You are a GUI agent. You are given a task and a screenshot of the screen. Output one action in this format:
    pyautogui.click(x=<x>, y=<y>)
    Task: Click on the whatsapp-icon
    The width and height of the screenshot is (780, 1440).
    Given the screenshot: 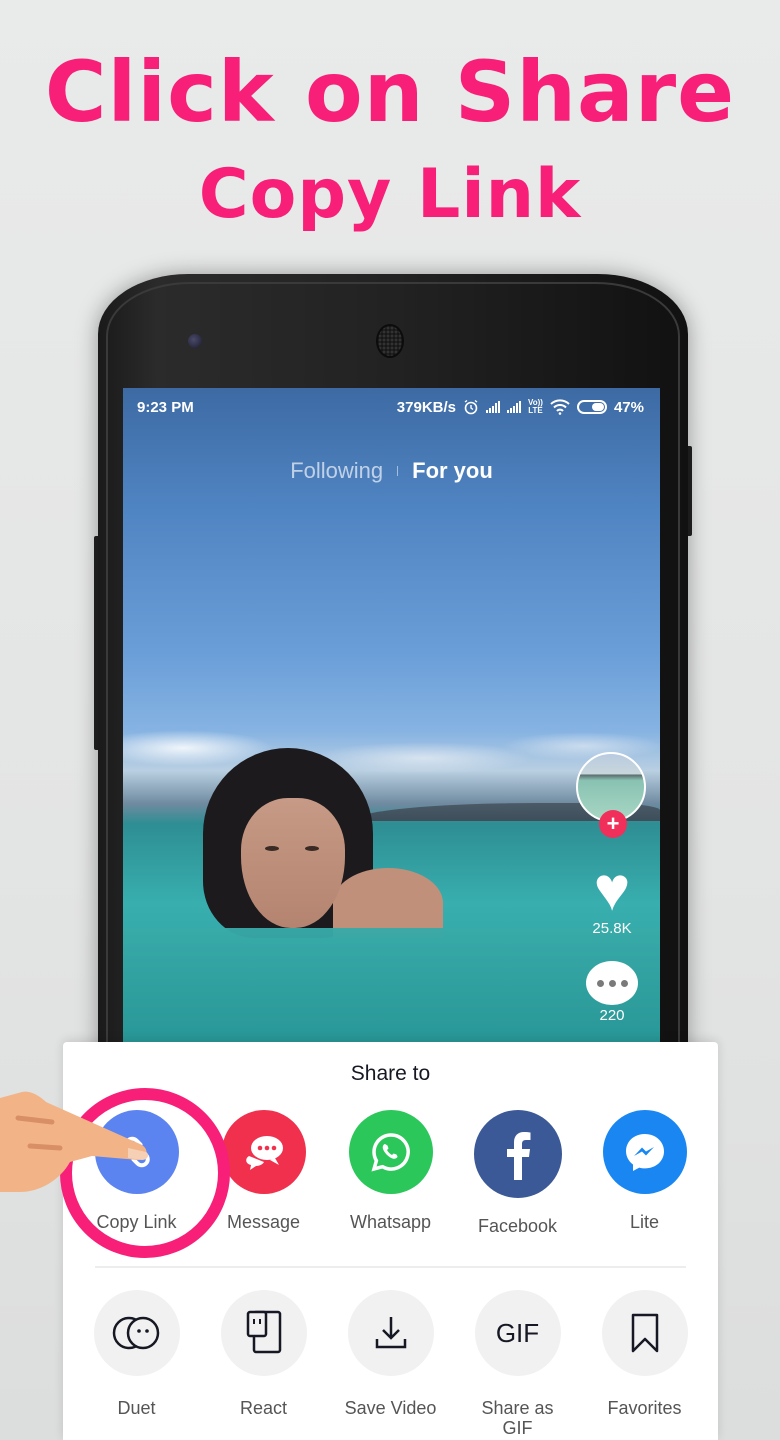 What is the action you would take?
    pyautogui.click(x=390, y=1152)
    